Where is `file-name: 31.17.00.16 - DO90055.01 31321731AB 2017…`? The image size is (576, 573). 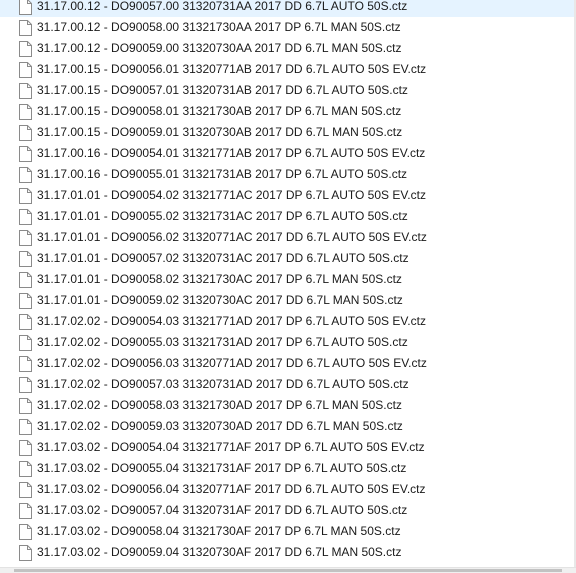
file-name: 31.17.00.16 - DO90055.01 31321731AB 2017… is located at coordinates (222, 174).